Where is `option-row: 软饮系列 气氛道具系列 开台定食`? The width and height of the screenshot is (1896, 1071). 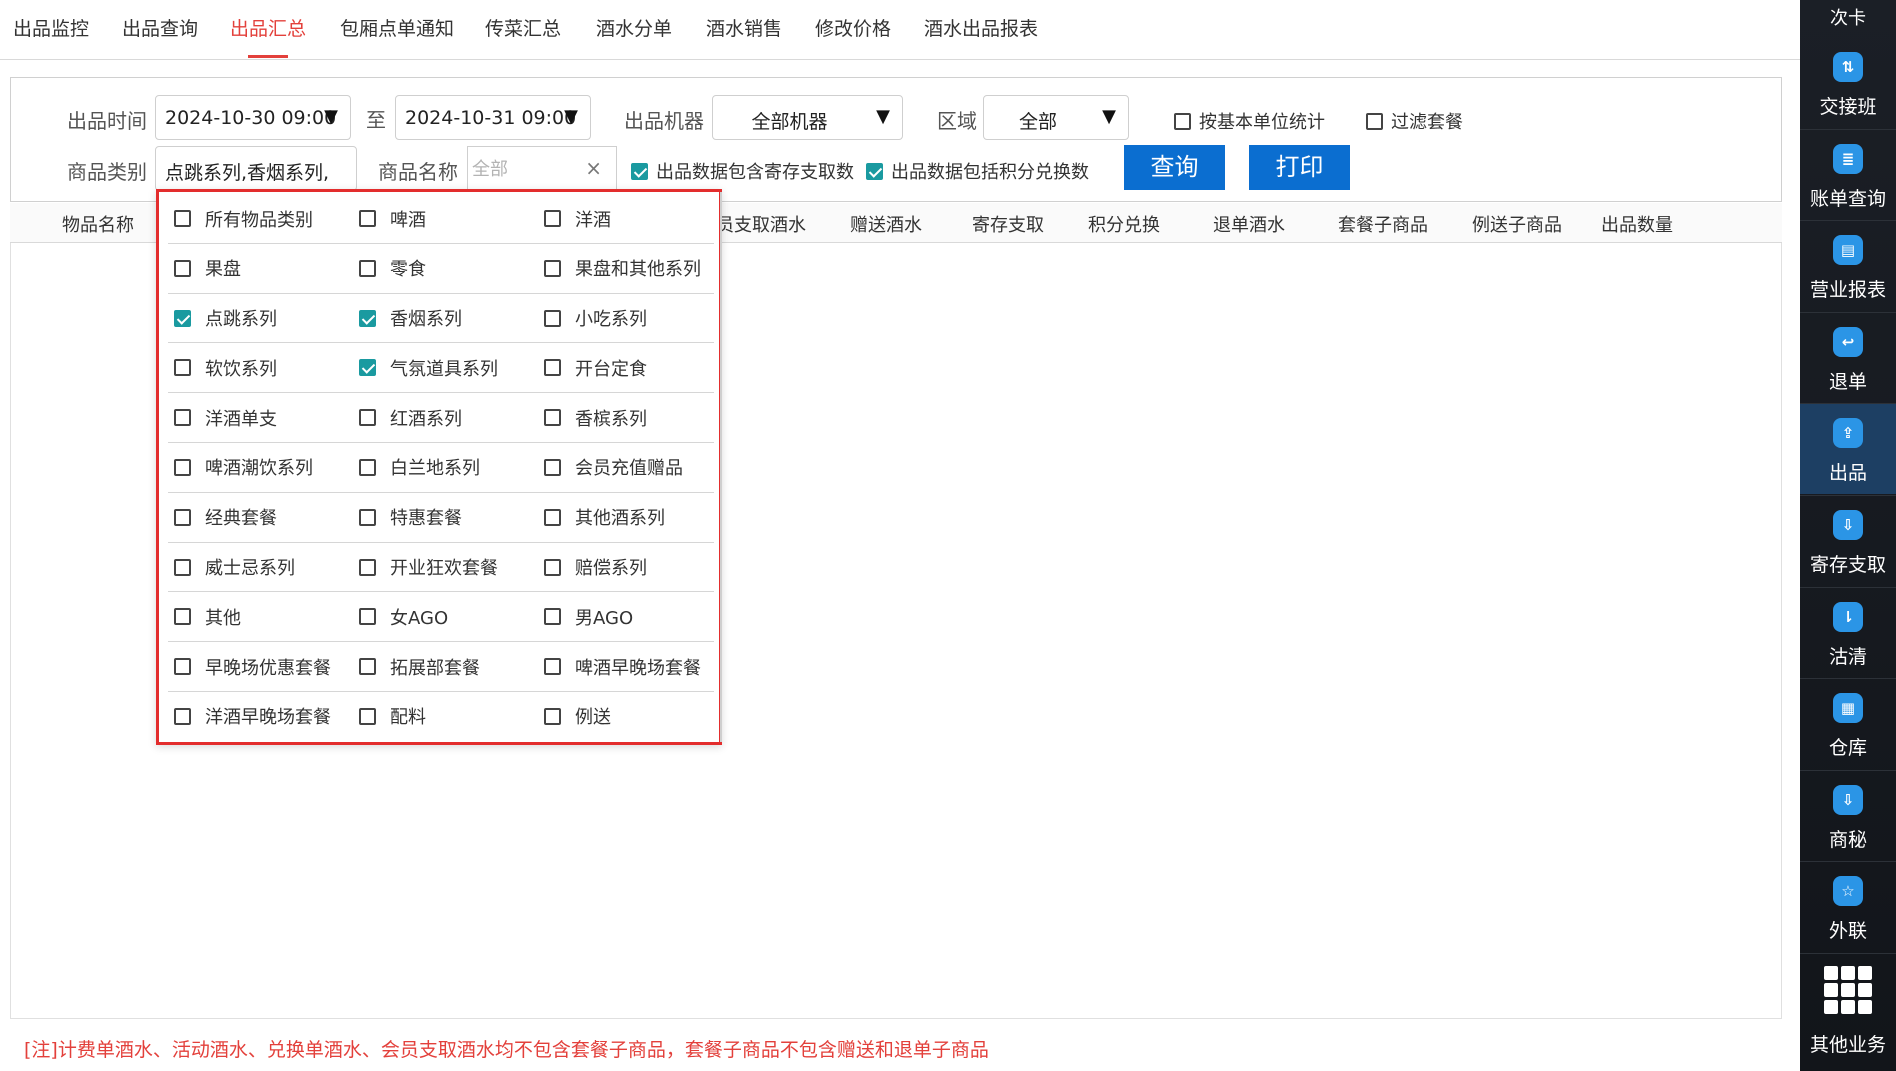 option-row: 软饮系列 气氛道具系列 开台定食 is located at coordinates (441, 368).